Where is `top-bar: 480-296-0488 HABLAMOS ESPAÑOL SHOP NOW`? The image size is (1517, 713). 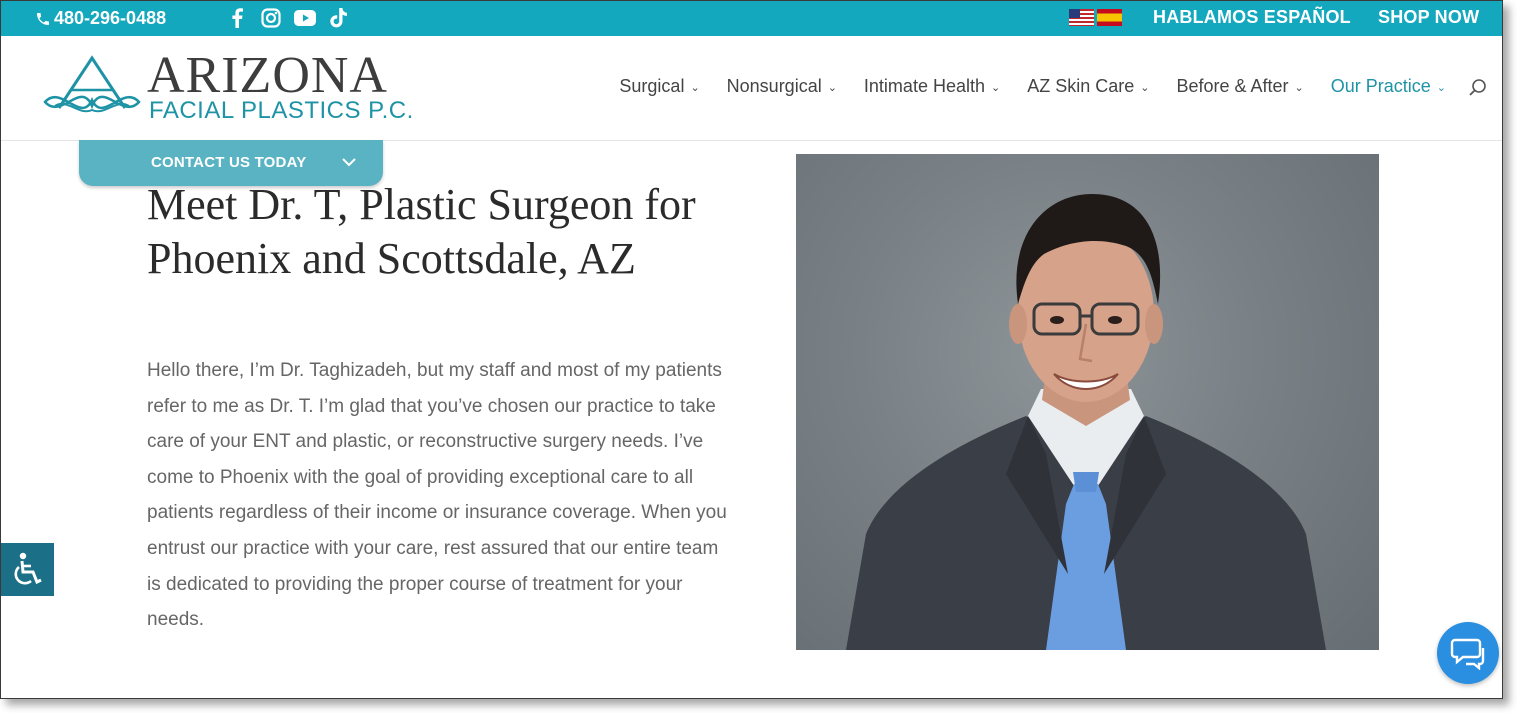 top-bar: 480-296-0488 HABLAMOS ESPAÑOL SHOP NOW is located at coordinates (751, 18).